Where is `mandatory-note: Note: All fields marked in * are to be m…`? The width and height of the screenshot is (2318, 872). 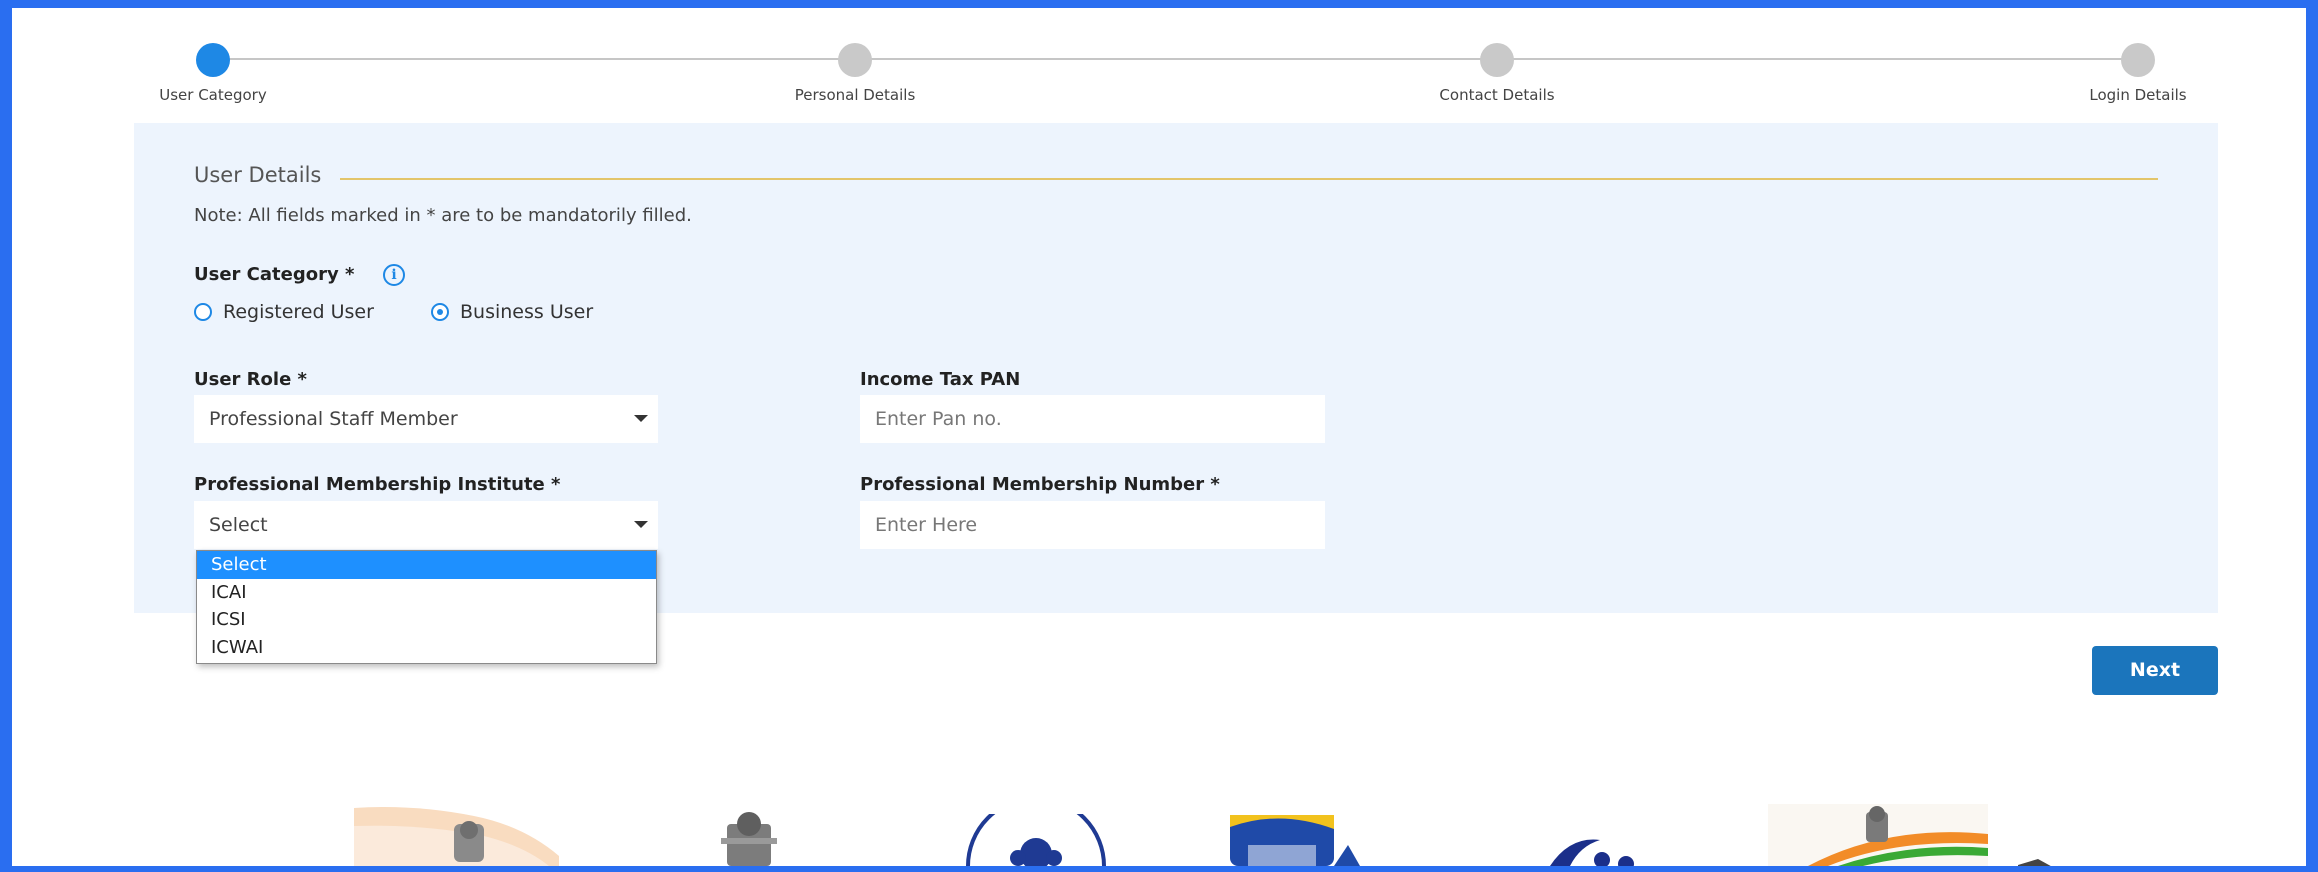
mandatory-note: Note: All fields marked in * are to be m… is located at coordinates (443, 215).